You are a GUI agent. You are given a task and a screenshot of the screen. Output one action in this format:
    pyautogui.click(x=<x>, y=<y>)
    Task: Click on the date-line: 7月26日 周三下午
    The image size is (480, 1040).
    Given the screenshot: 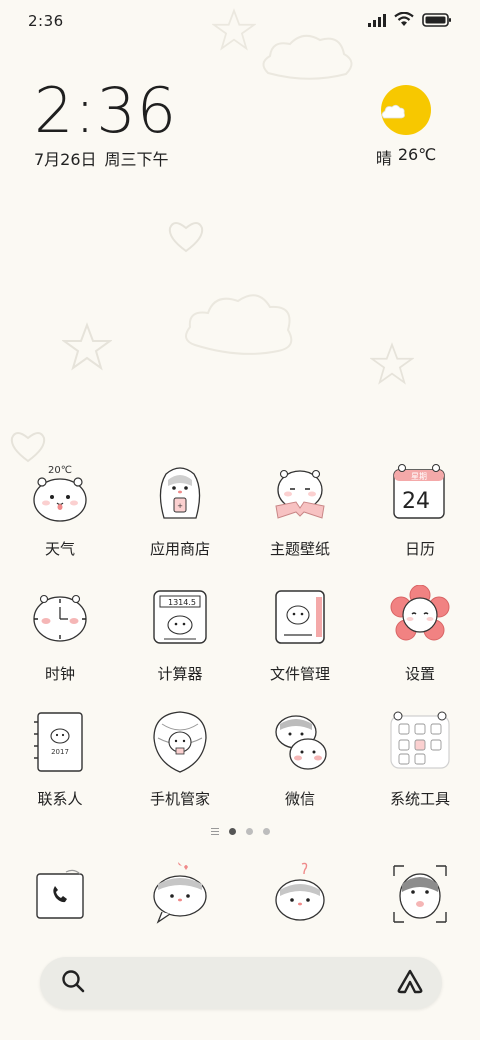 What is the action you would take?
    pyautogui.click(x=154, y=158)
    